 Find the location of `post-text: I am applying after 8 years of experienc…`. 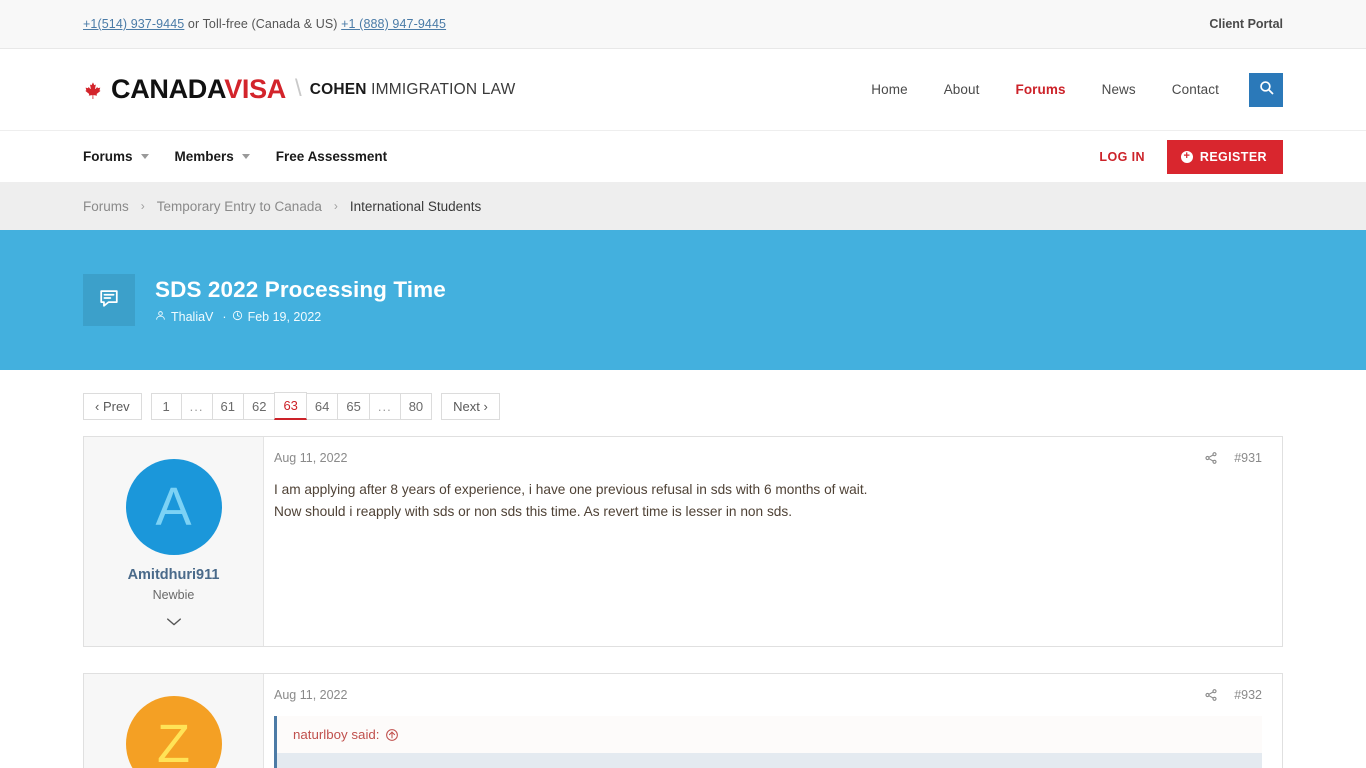

post-text: I am applying after 8 years of experienc… is located at coordinates (768, 500).